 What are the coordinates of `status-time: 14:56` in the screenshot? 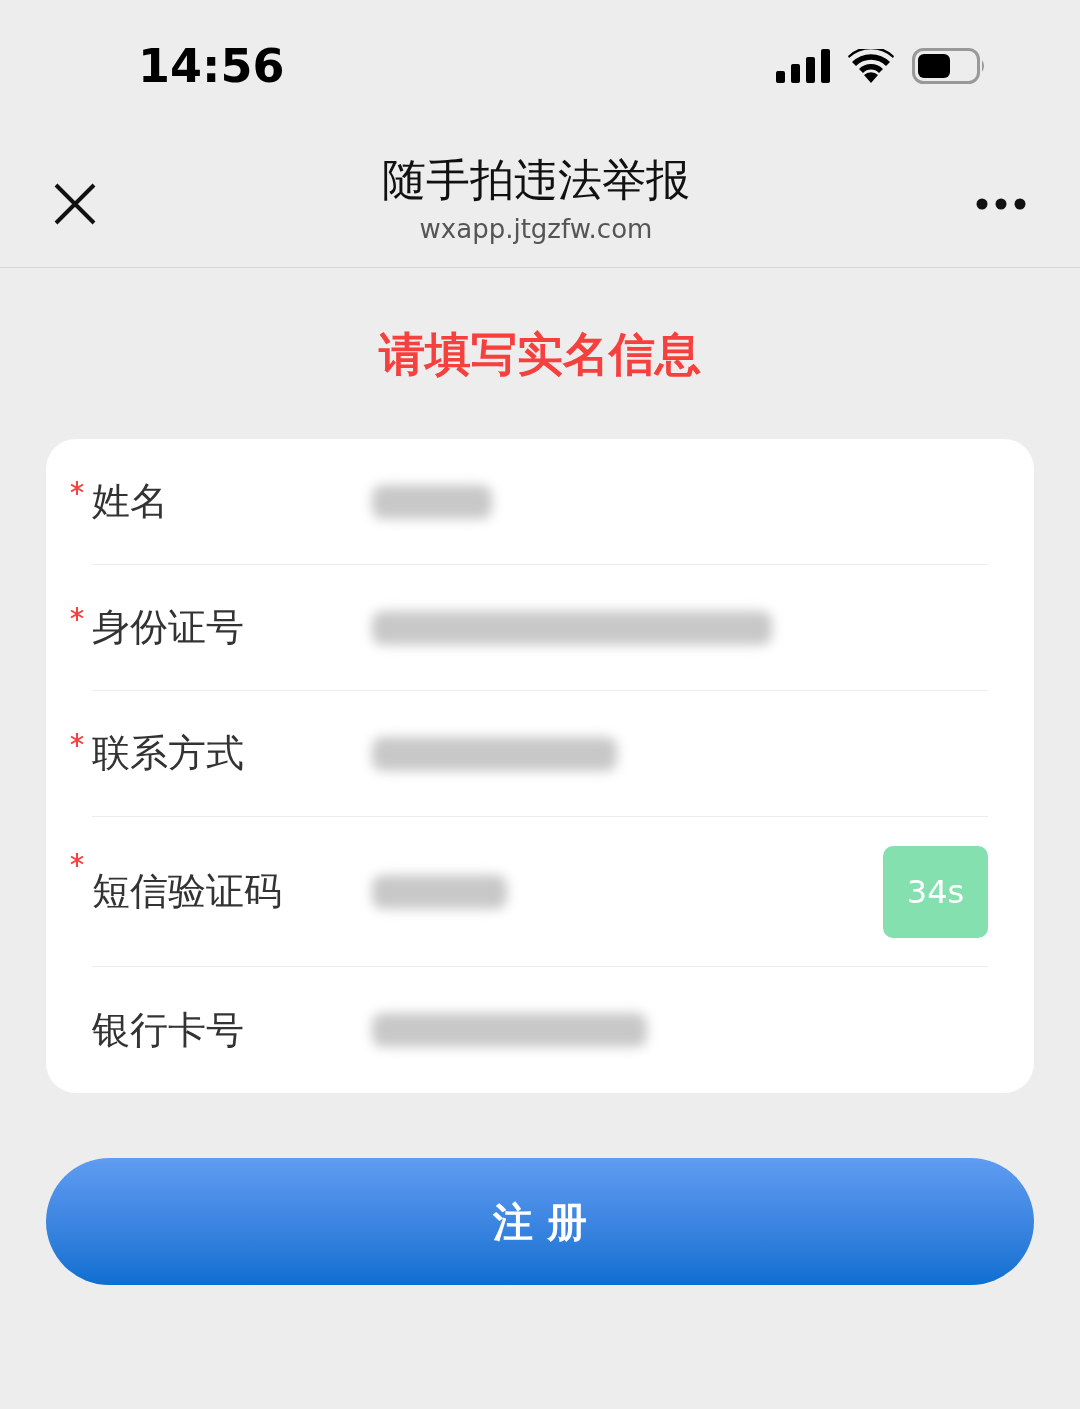 It's located at (211, 66).